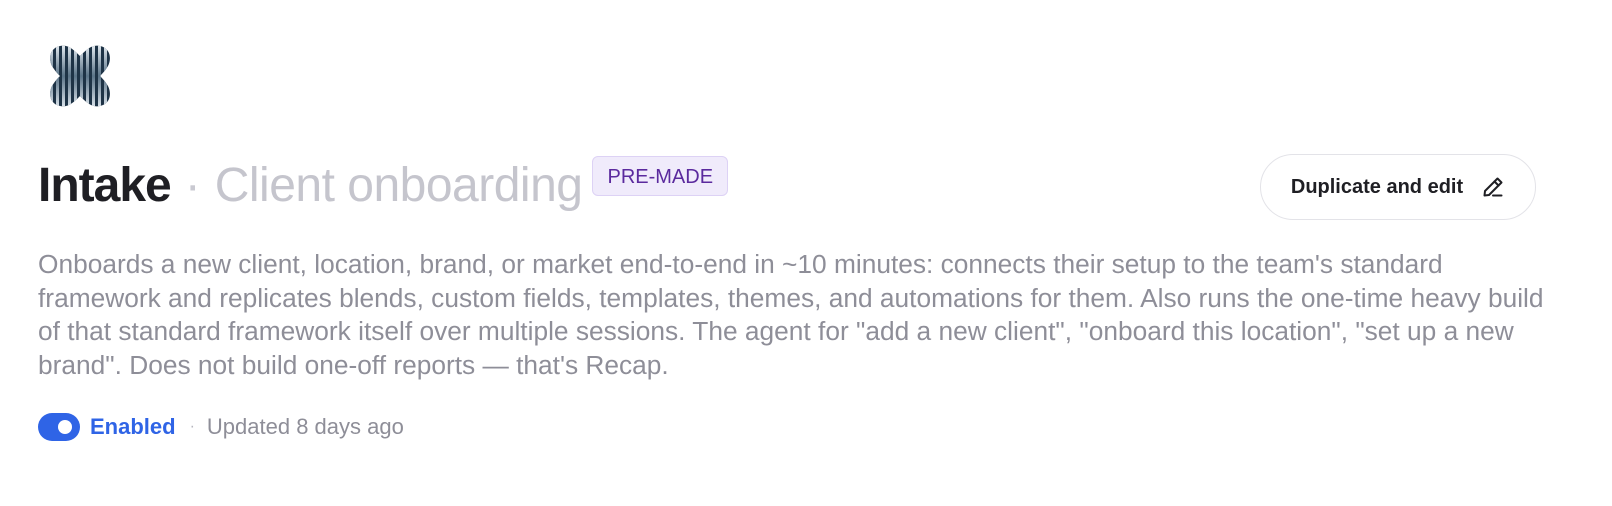 This screenshot has height=506, width=1612. I want to click on status-row: Enabled · Updated 8 days ago, so click(221, 427).